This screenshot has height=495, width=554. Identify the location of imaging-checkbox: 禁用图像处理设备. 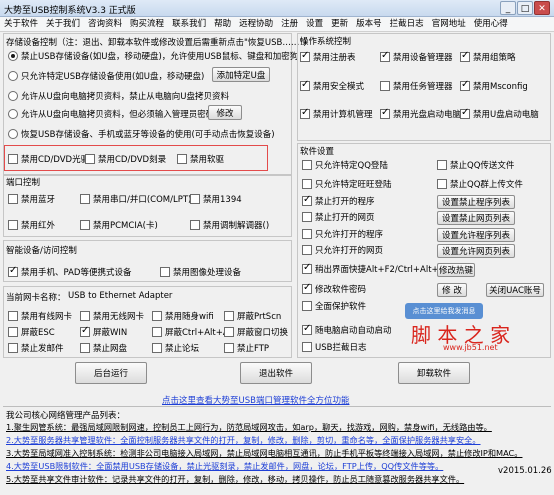
(200, 272).